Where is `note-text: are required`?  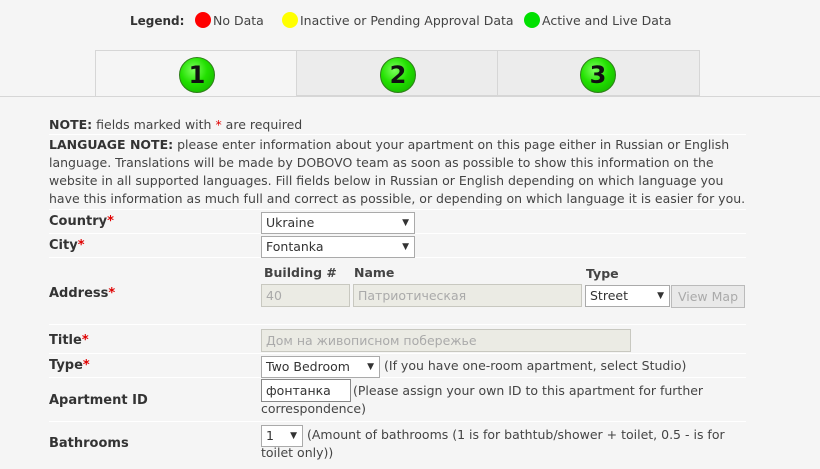 note-text: are required is located at coordinates (262, 124).